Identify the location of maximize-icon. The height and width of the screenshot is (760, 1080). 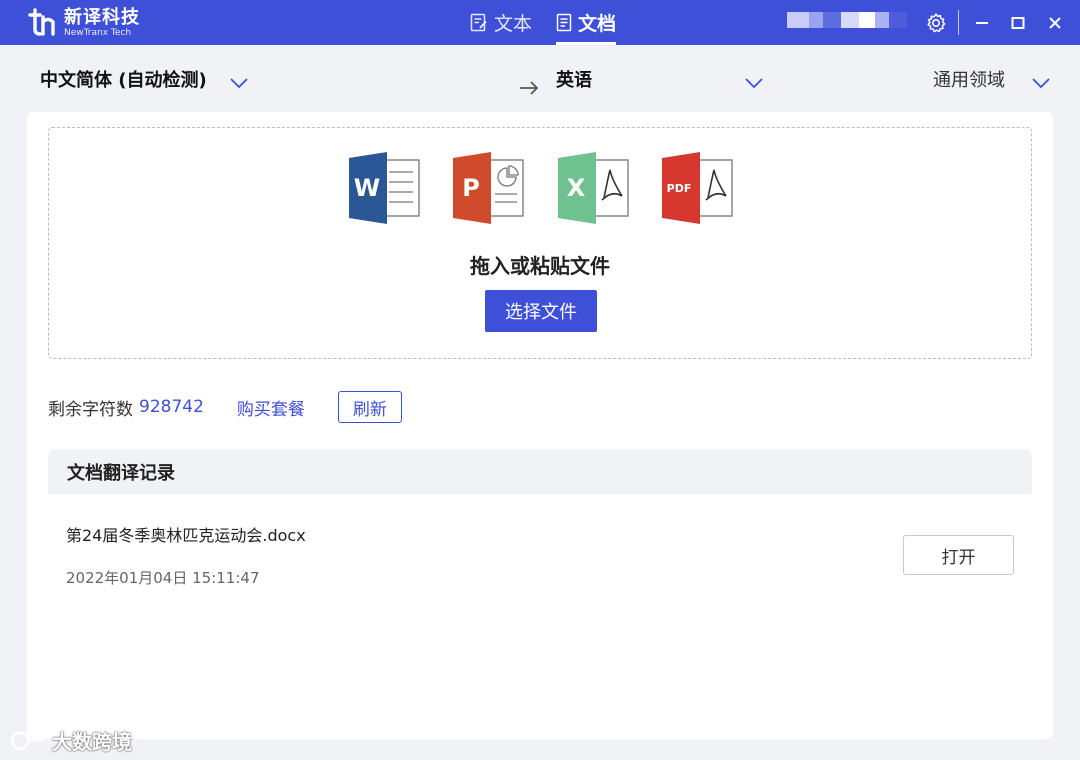
(1018, 23).